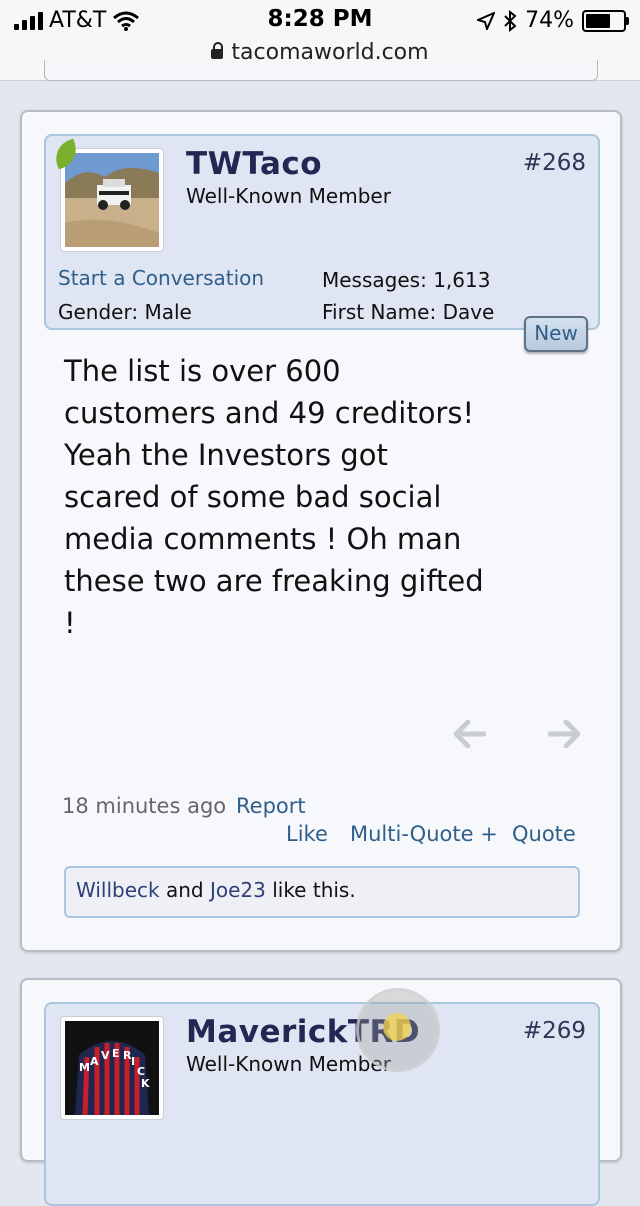  What do you see at coordinates (468, 312) in the screenshot?
I see `first-name-value: Dave` at bounding box center [468, 312].